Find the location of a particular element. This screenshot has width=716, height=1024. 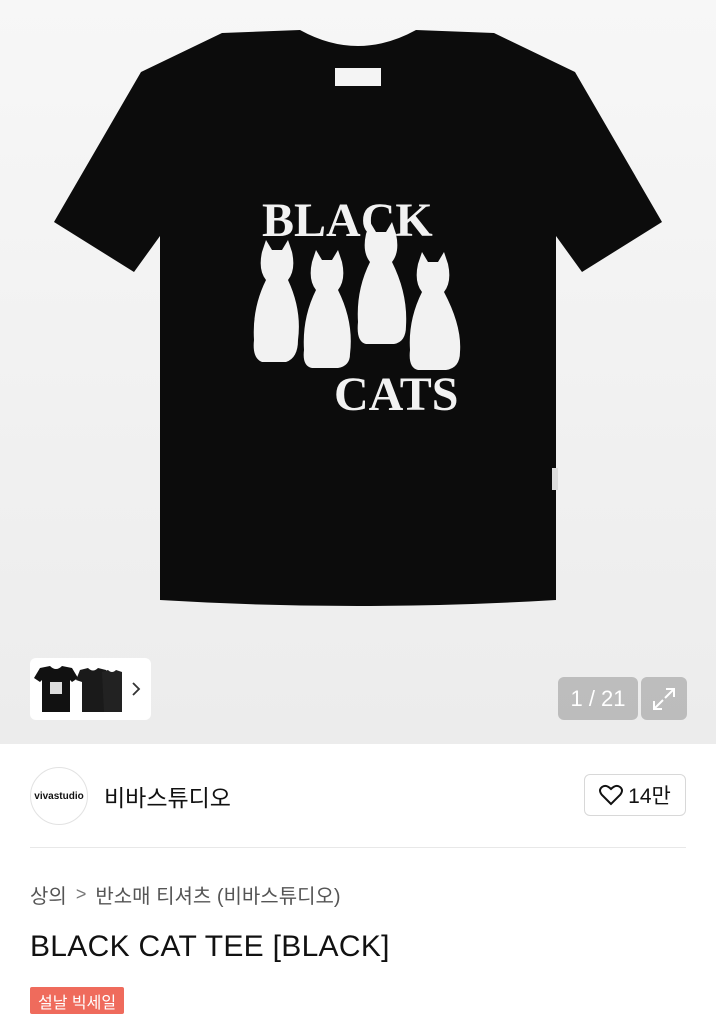

sale-badge: 설날 빅세일 is located at coordinates (77, 1000).